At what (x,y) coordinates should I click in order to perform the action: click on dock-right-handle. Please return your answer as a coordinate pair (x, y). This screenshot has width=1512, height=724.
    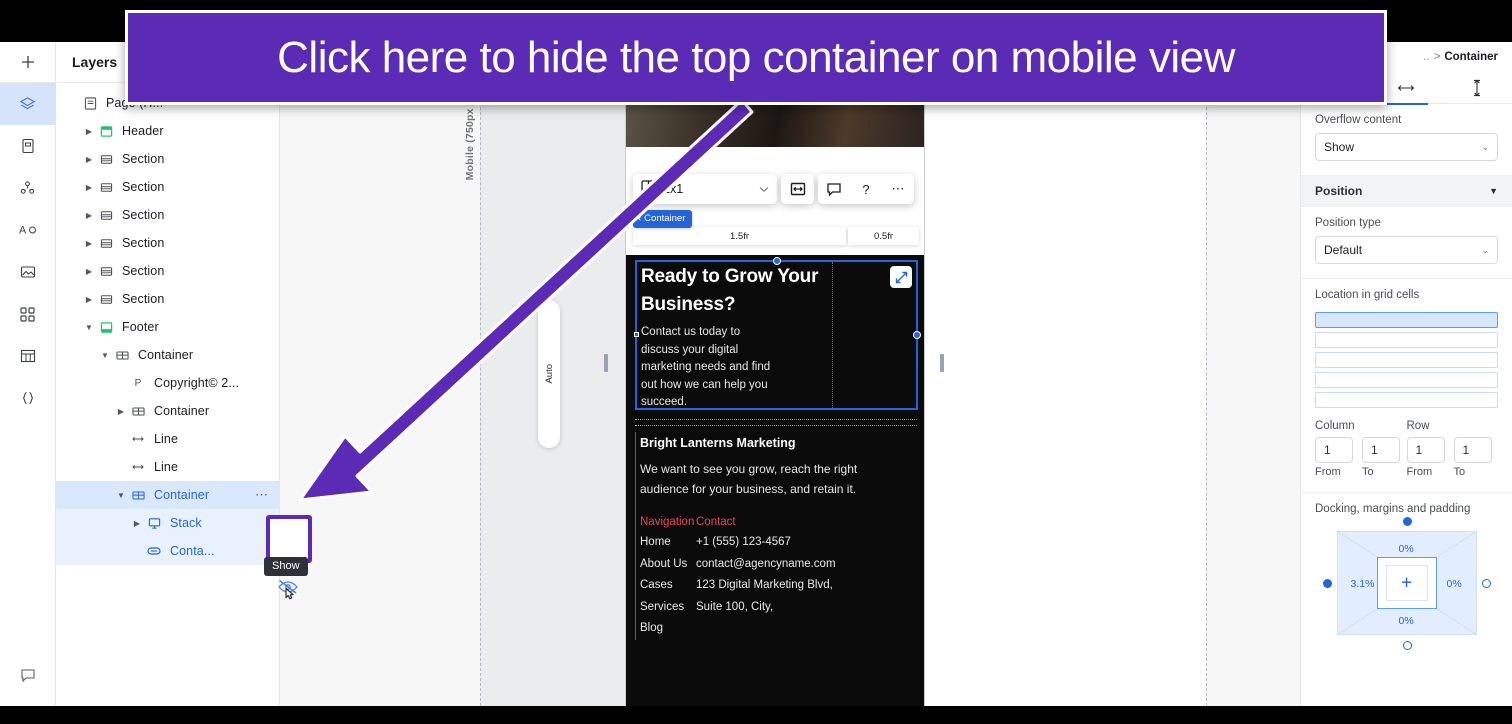
    Looking at the image, I should click on (1486, 583).